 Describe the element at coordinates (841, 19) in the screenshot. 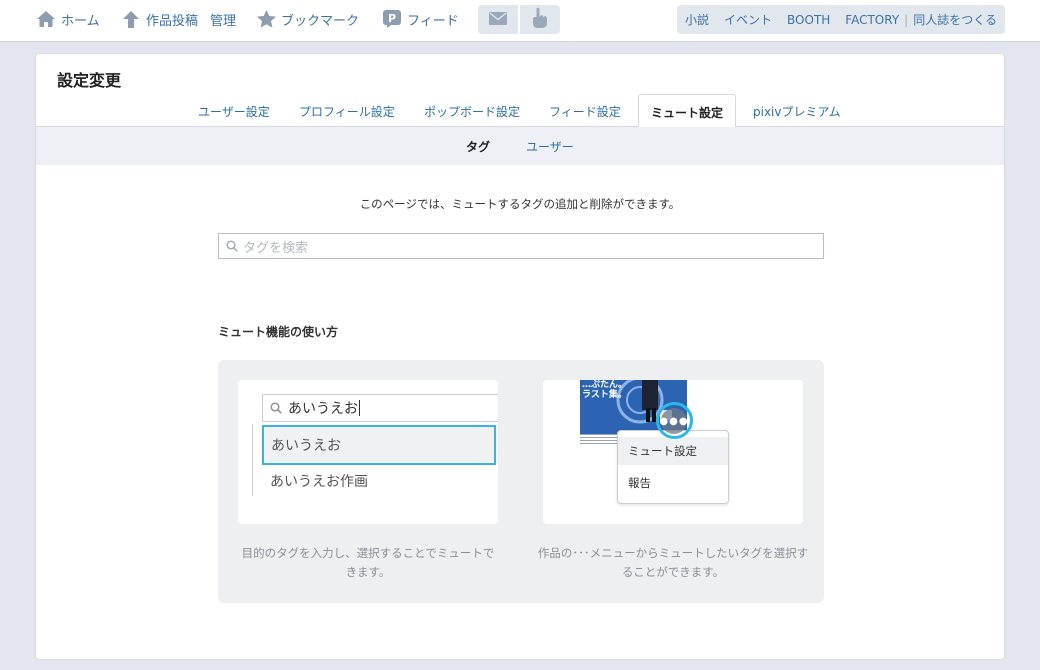

I see `external-links: 小説 イベント BOOTH FACTORY | 同人誌をつくる` at that location.